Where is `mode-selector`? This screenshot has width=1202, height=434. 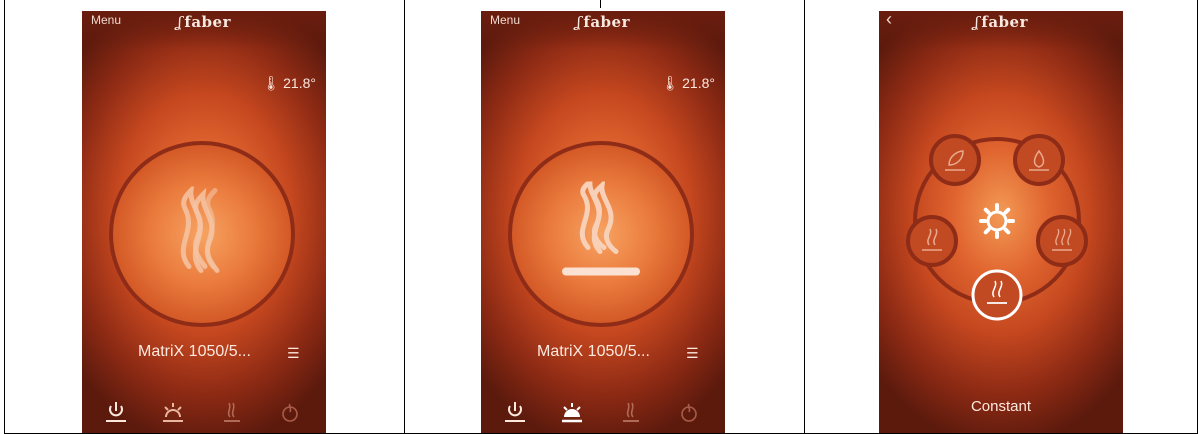 mode-selector is located at coordinates (997, 227).